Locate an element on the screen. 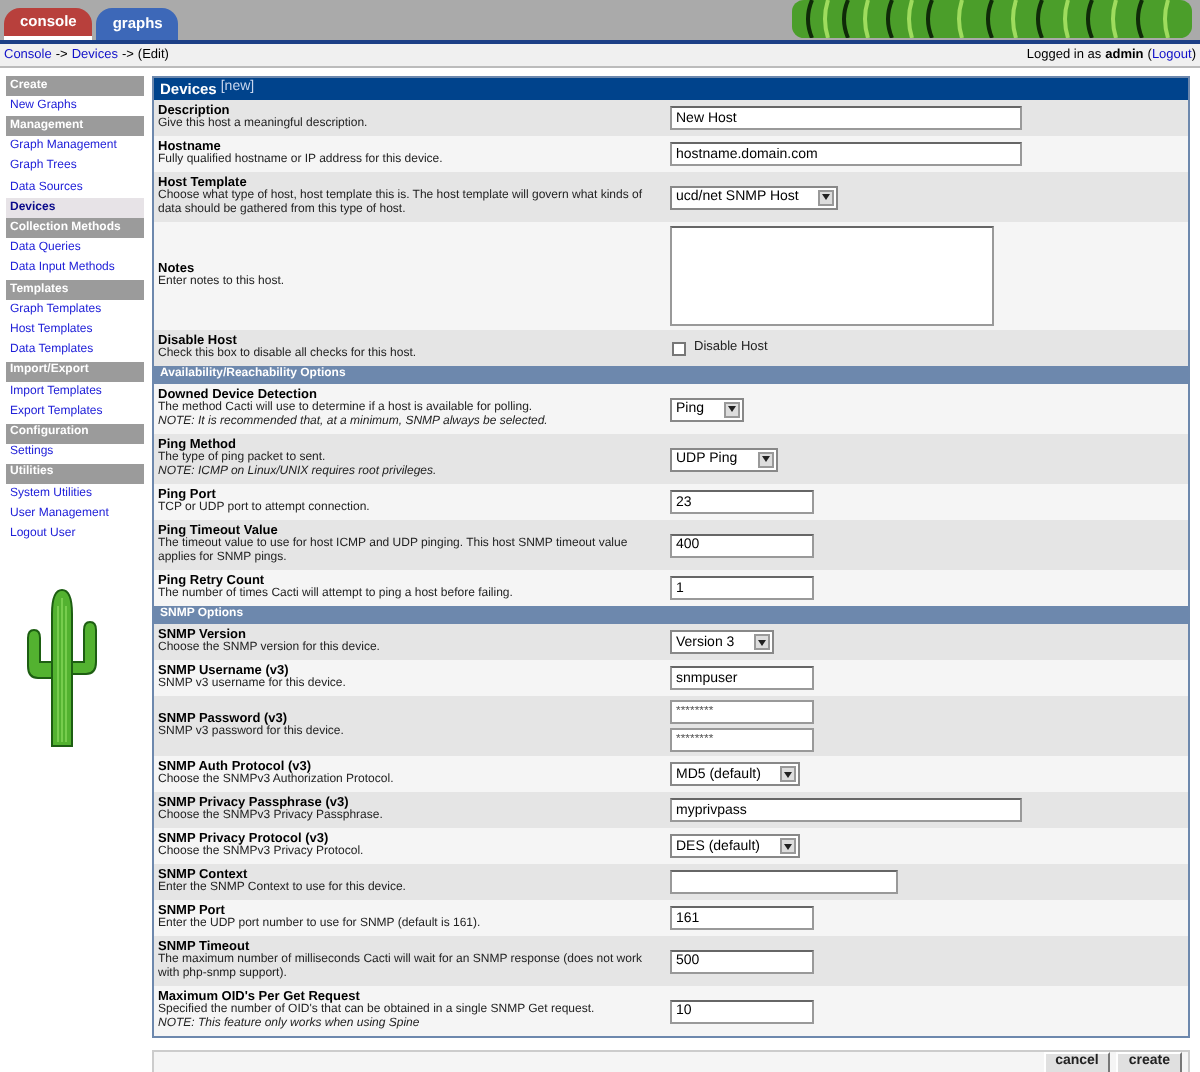 The width and height of the screenshot is (1200, 1072). text-field is located at coordinates (784, 882).